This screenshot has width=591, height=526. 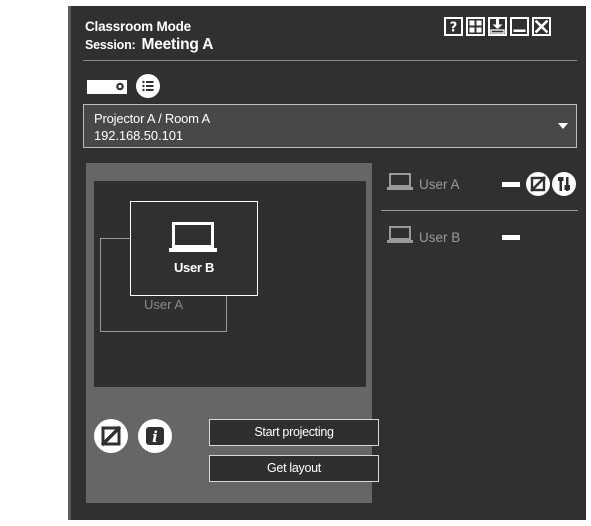 What do you see at coordinates (148, 86) in the screenshot?
I see `list-icon` at bounding box center [148, 86].